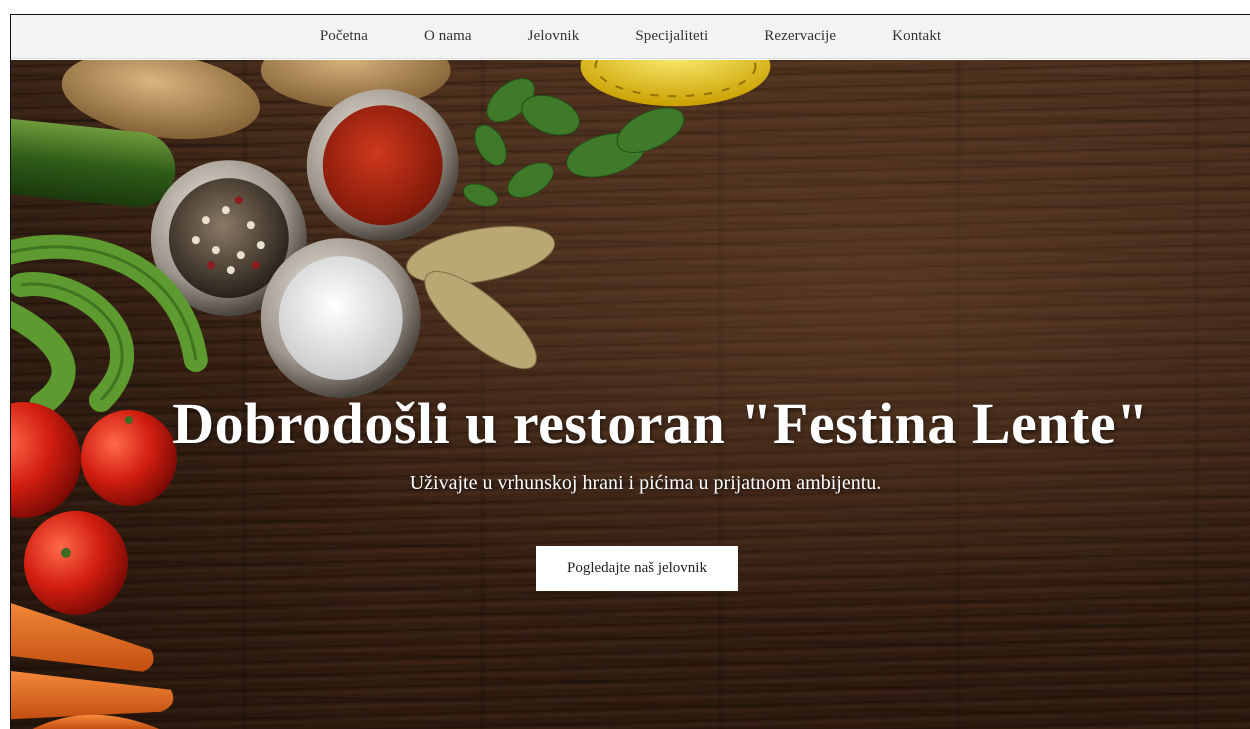 This screenshot has width=1250, height=729. Describe the element at coordinates (448, 36) in the screenshot. I see `nav-link-o-nama: O nama` at that location.